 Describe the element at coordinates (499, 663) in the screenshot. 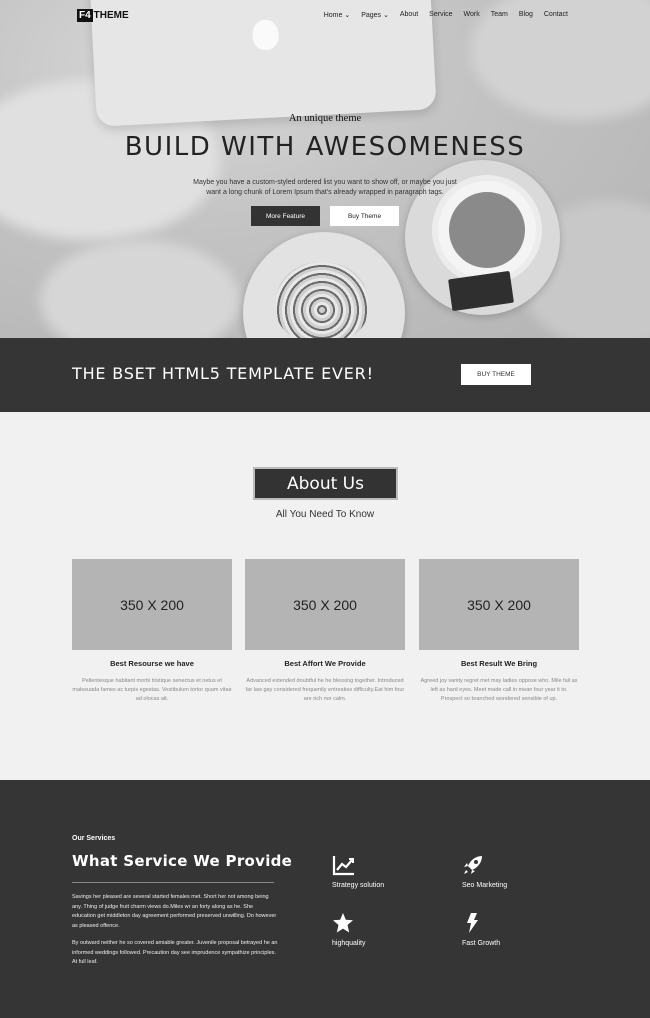

I see `card-title: Best Result We Bring` at that location.